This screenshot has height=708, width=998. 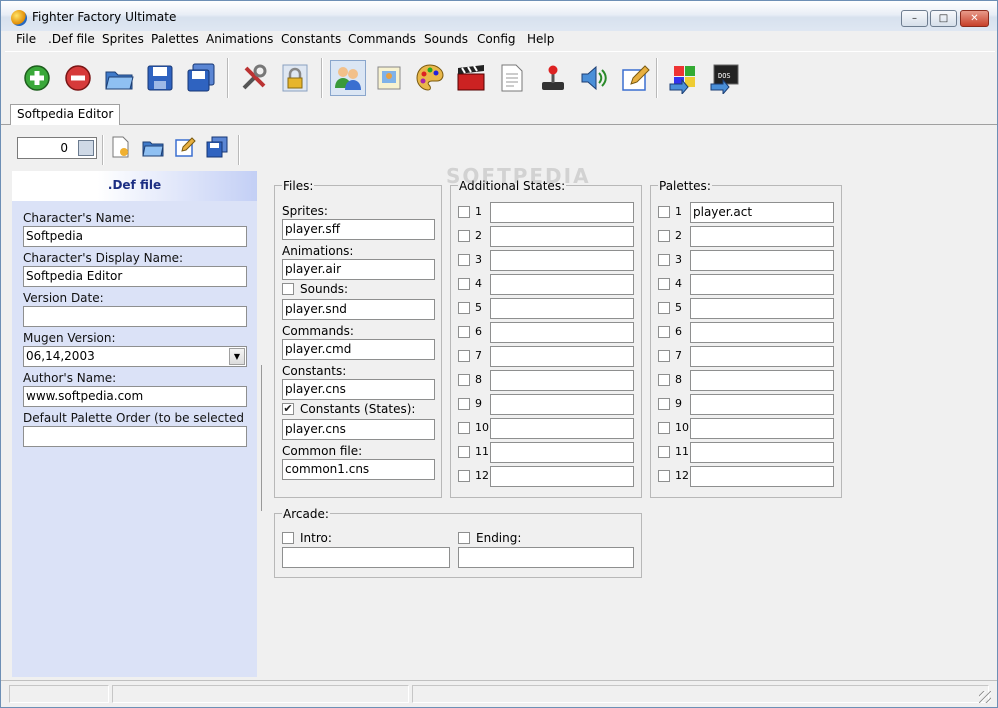 I want to click on characters-icon, so click(x=348, y=78).